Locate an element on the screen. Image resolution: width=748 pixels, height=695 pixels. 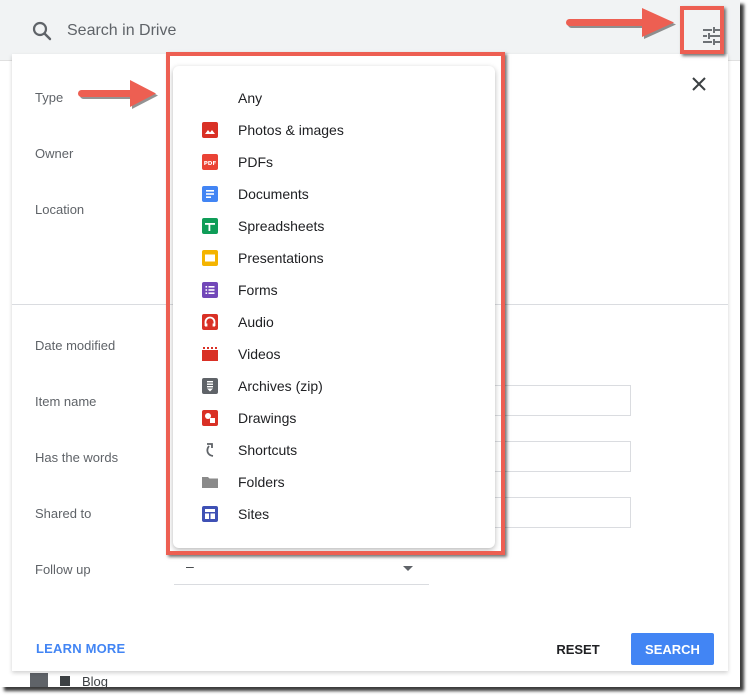
sites-icon is located at coordinates (210, 514).